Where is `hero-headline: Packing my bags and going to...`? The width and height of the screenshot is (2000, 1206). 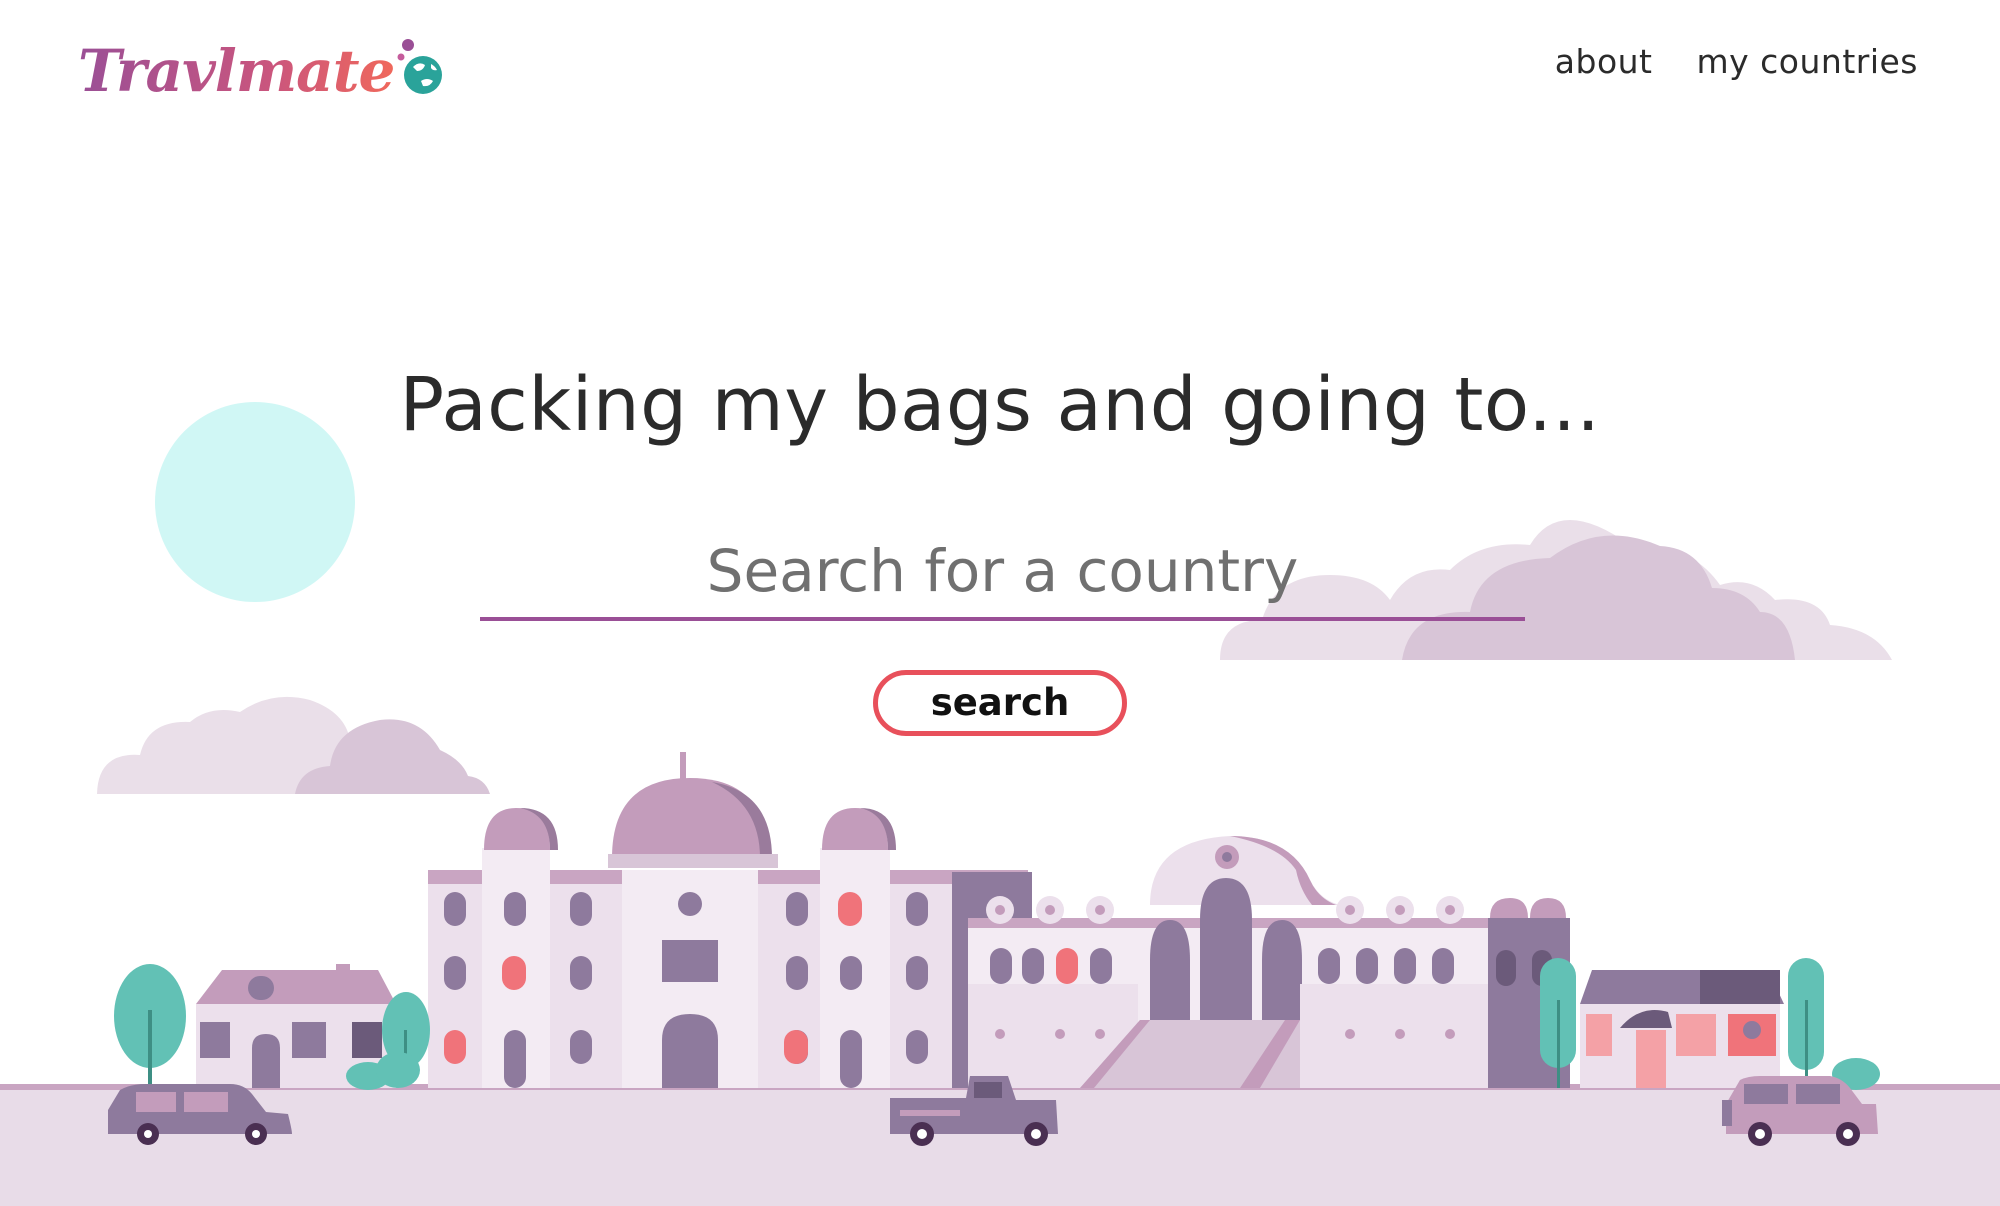
hero-headline: Packing my bags and going to... is located at coordinates (1000, 405).